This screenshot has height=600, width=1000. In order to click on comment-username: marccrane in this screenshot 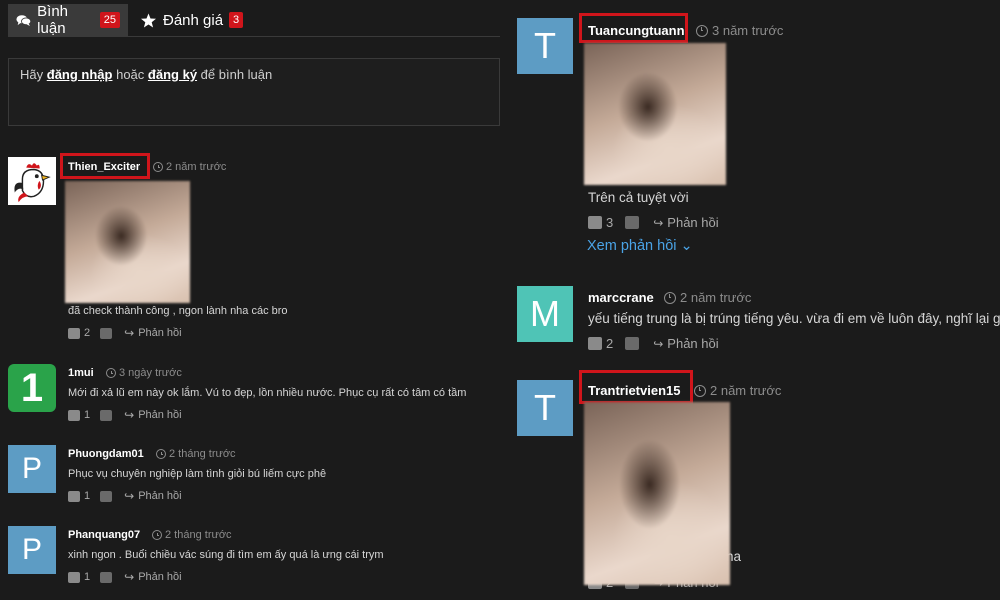, I will do `click(621, 297)`.